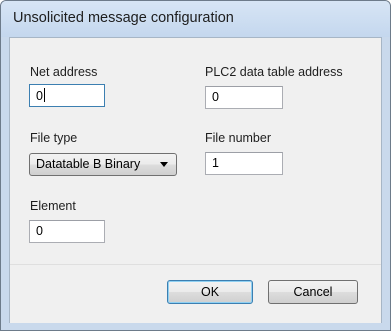 This screenshot has height=331, width=391. What do you see at coordinates (244, 163) in the screenshot?
I see `file-number-input: 1` at bounding box center [244, 163].